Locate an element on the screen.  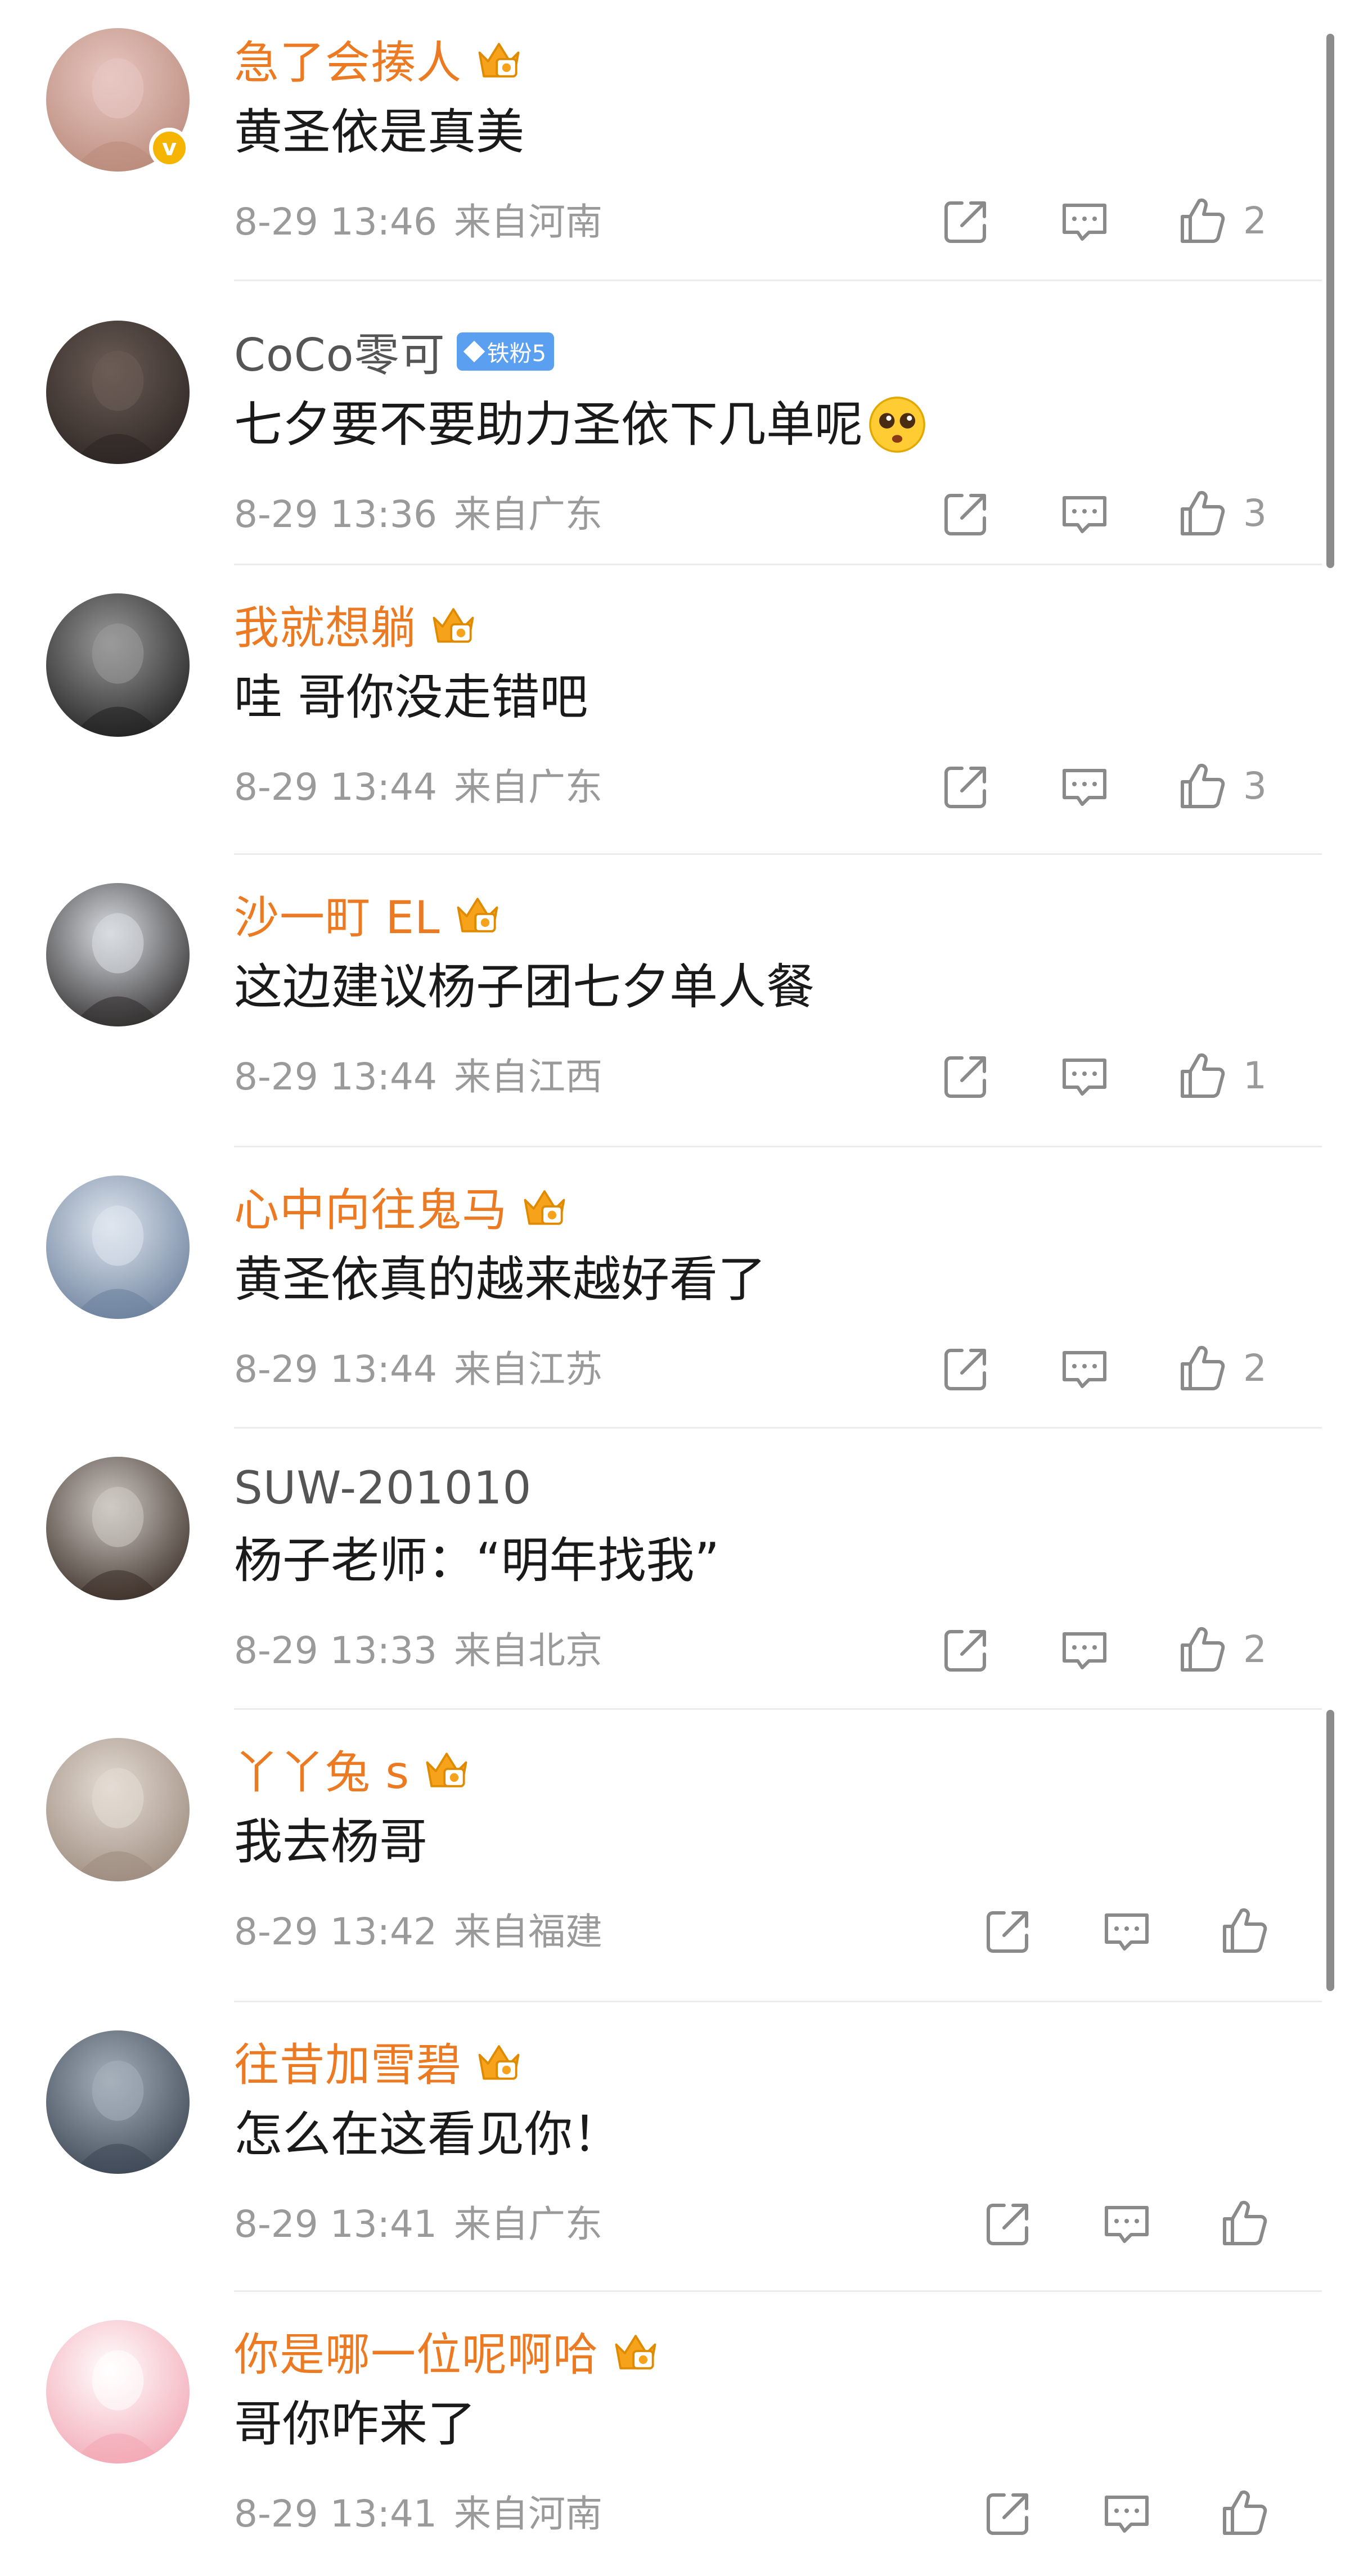
comment-time: 8-29 13:42 is located at coordinates (335, 1931).